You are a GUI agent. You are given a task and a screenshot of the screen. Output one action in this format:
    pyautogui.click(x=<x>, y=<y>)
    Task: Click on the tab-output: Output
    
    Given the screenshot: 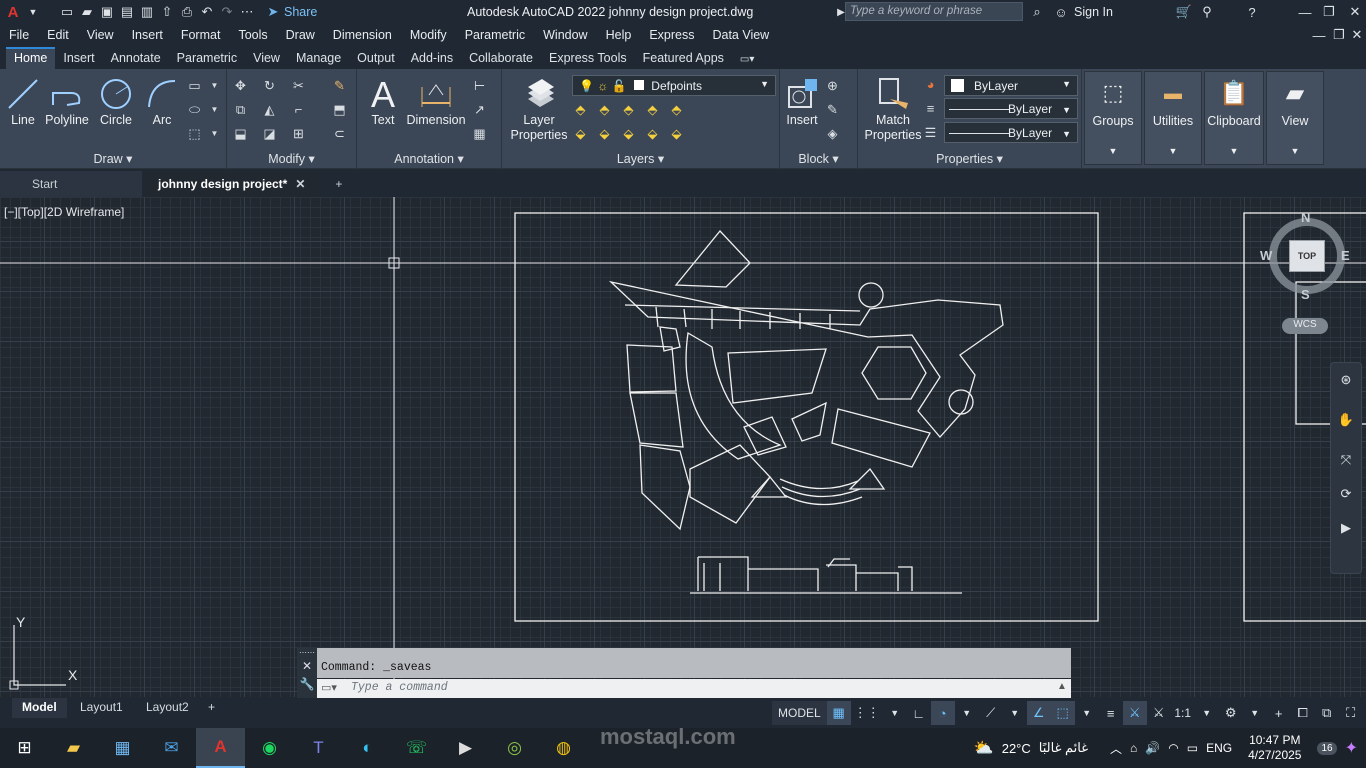 What is the action you would take?
    pyautogui.click(x=376, y=58)
    